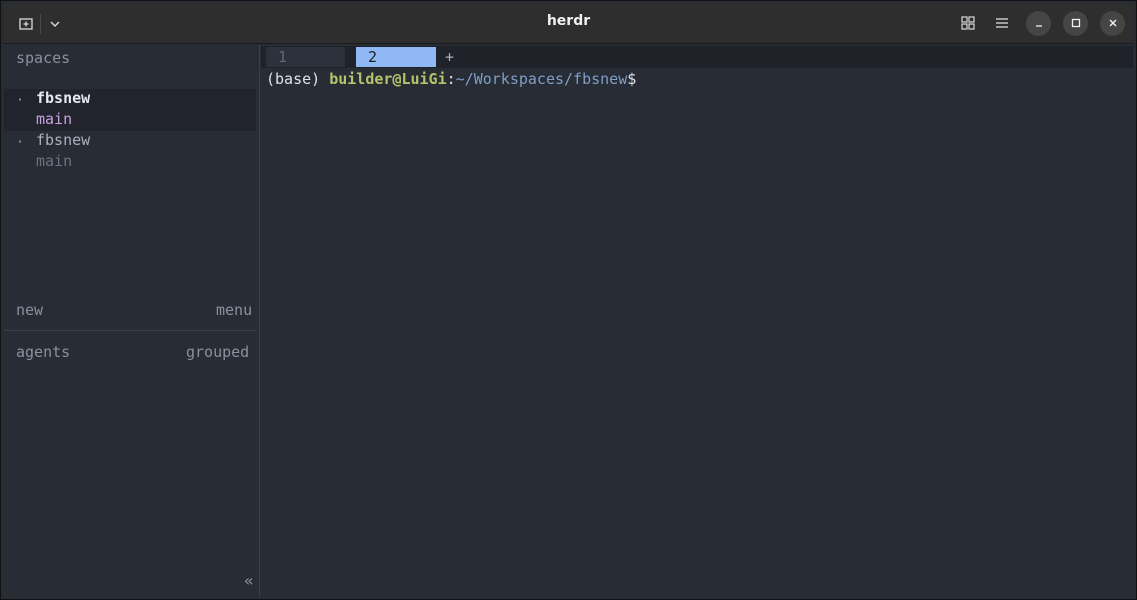 Image resolution: width=1137 pixels, height=600 pixels. Describe the element at coordinates (1112, 23) in the screenshot. I see `close-icon` at that location.